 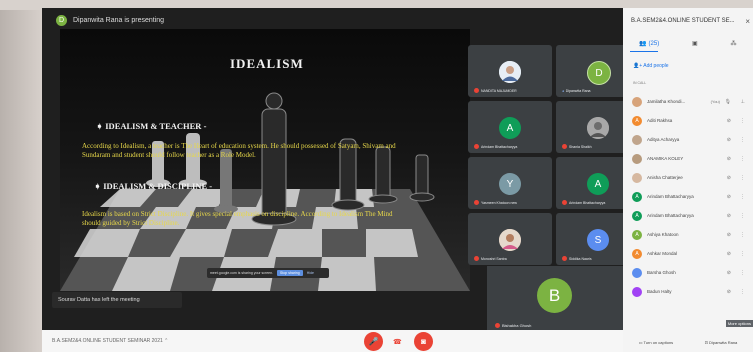 I want to click on participant-avatar: D, so click(x=599, y=73).